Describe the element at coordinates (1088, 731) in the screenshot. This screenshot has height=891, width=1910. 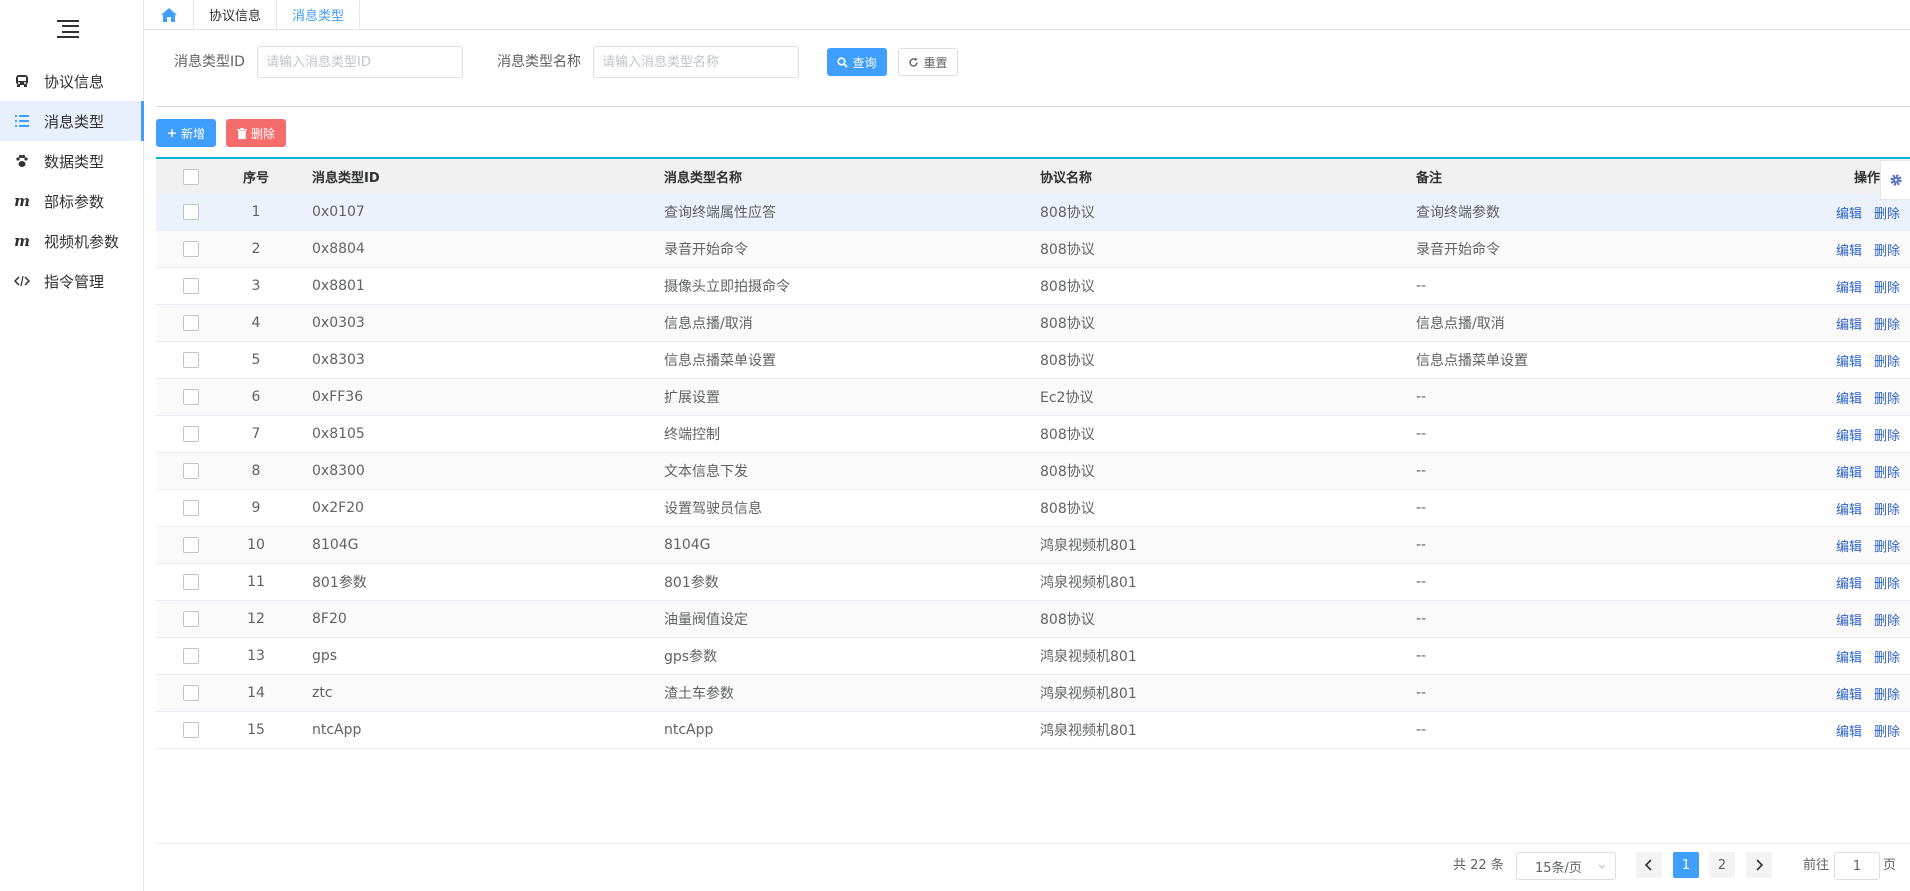
I see `row-protocol-name: 鸿泉视频机801` at that location.